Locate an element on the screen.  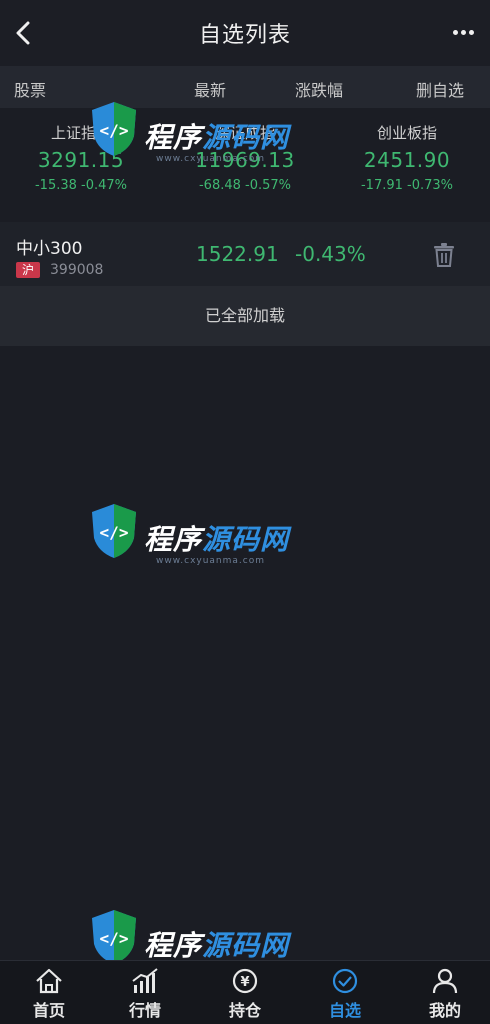
home-icon is located at coordinates (49, 981).